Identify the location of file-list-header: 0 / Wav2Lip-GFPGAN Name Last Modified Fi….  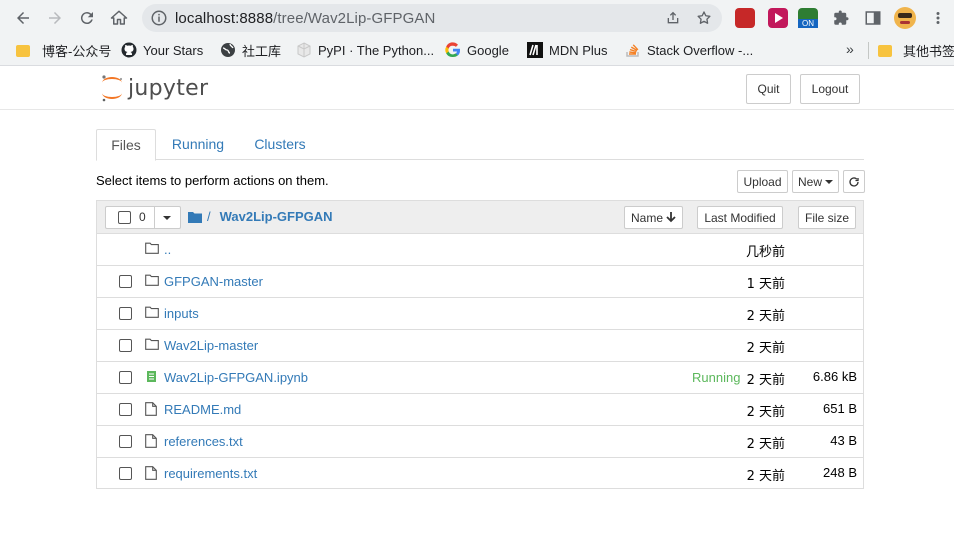
(480, 217).